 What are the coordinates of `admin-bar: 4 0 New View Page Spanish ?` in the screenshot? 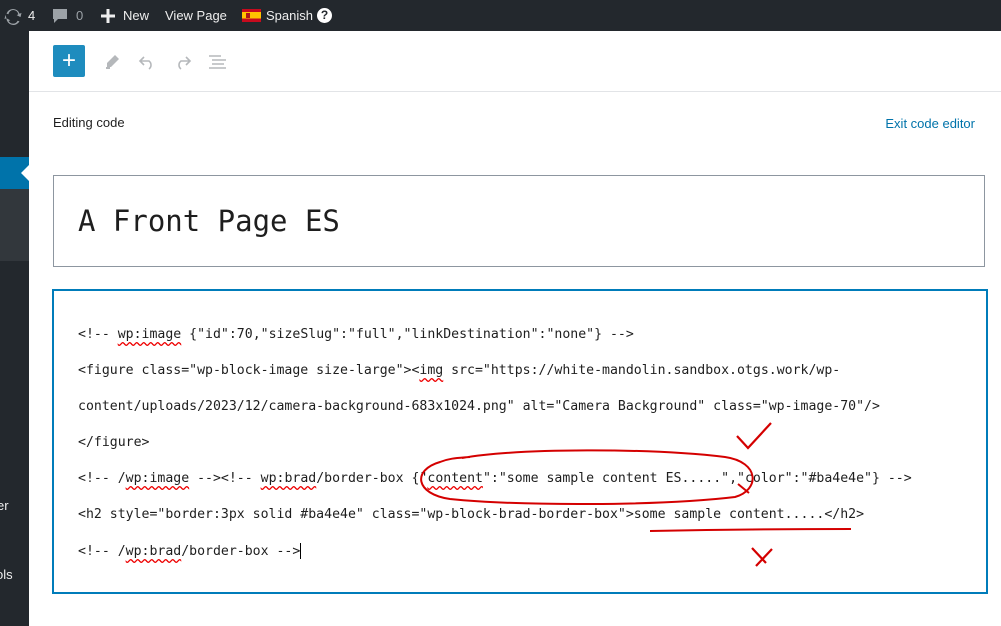 It's located at (500, 15).